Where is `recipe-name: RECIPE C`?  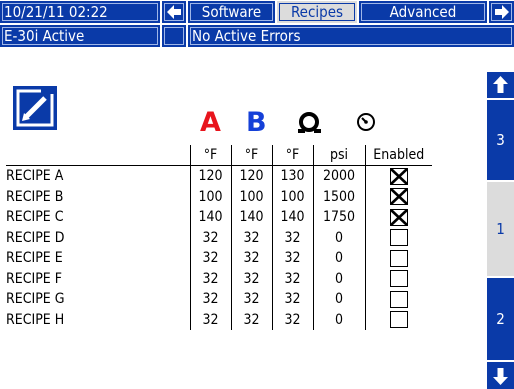 recipe-name: RECIPE C is located at coordinates (98, 217).